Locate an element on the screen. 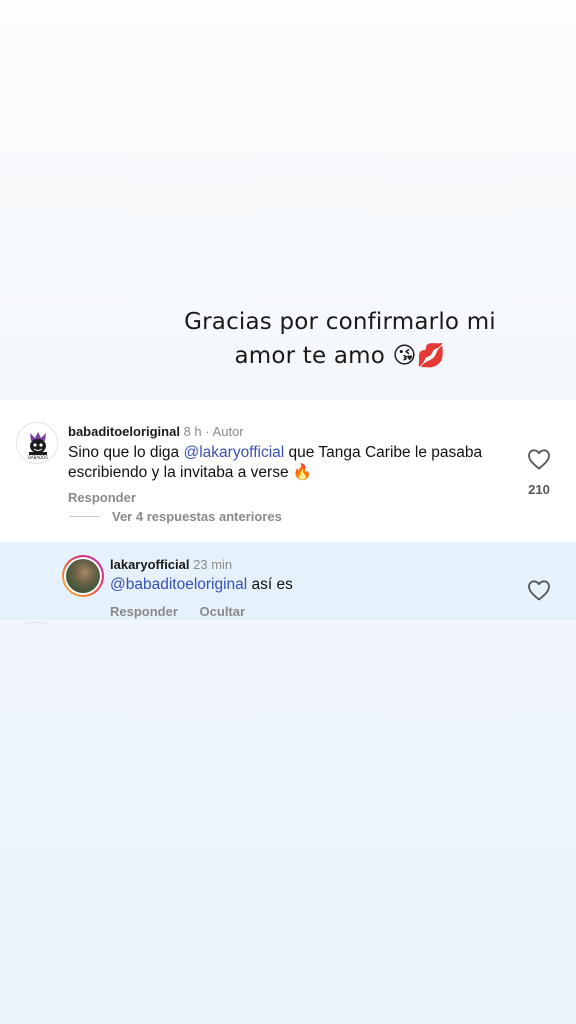 The height and width of the screenshot is (1024, 576). hide-button: Ocultar is located at coordinates (223, 611).